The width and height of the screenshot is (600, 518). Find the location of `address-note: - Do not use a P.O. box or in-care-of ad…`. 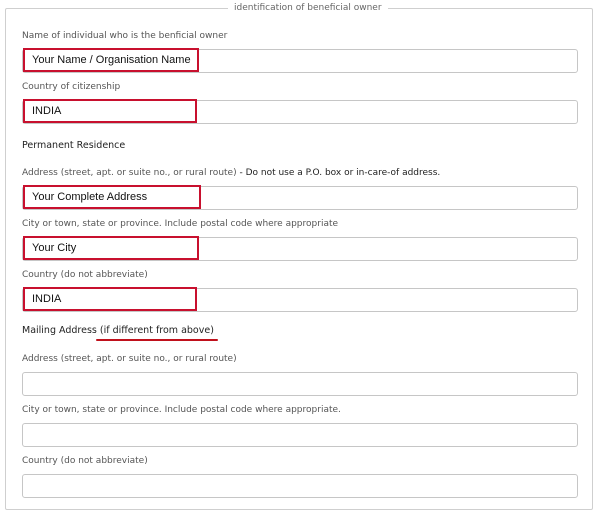

address-note: - Do not use a P.O. box or in-care-of ad… is located at coordinates (338, 173).